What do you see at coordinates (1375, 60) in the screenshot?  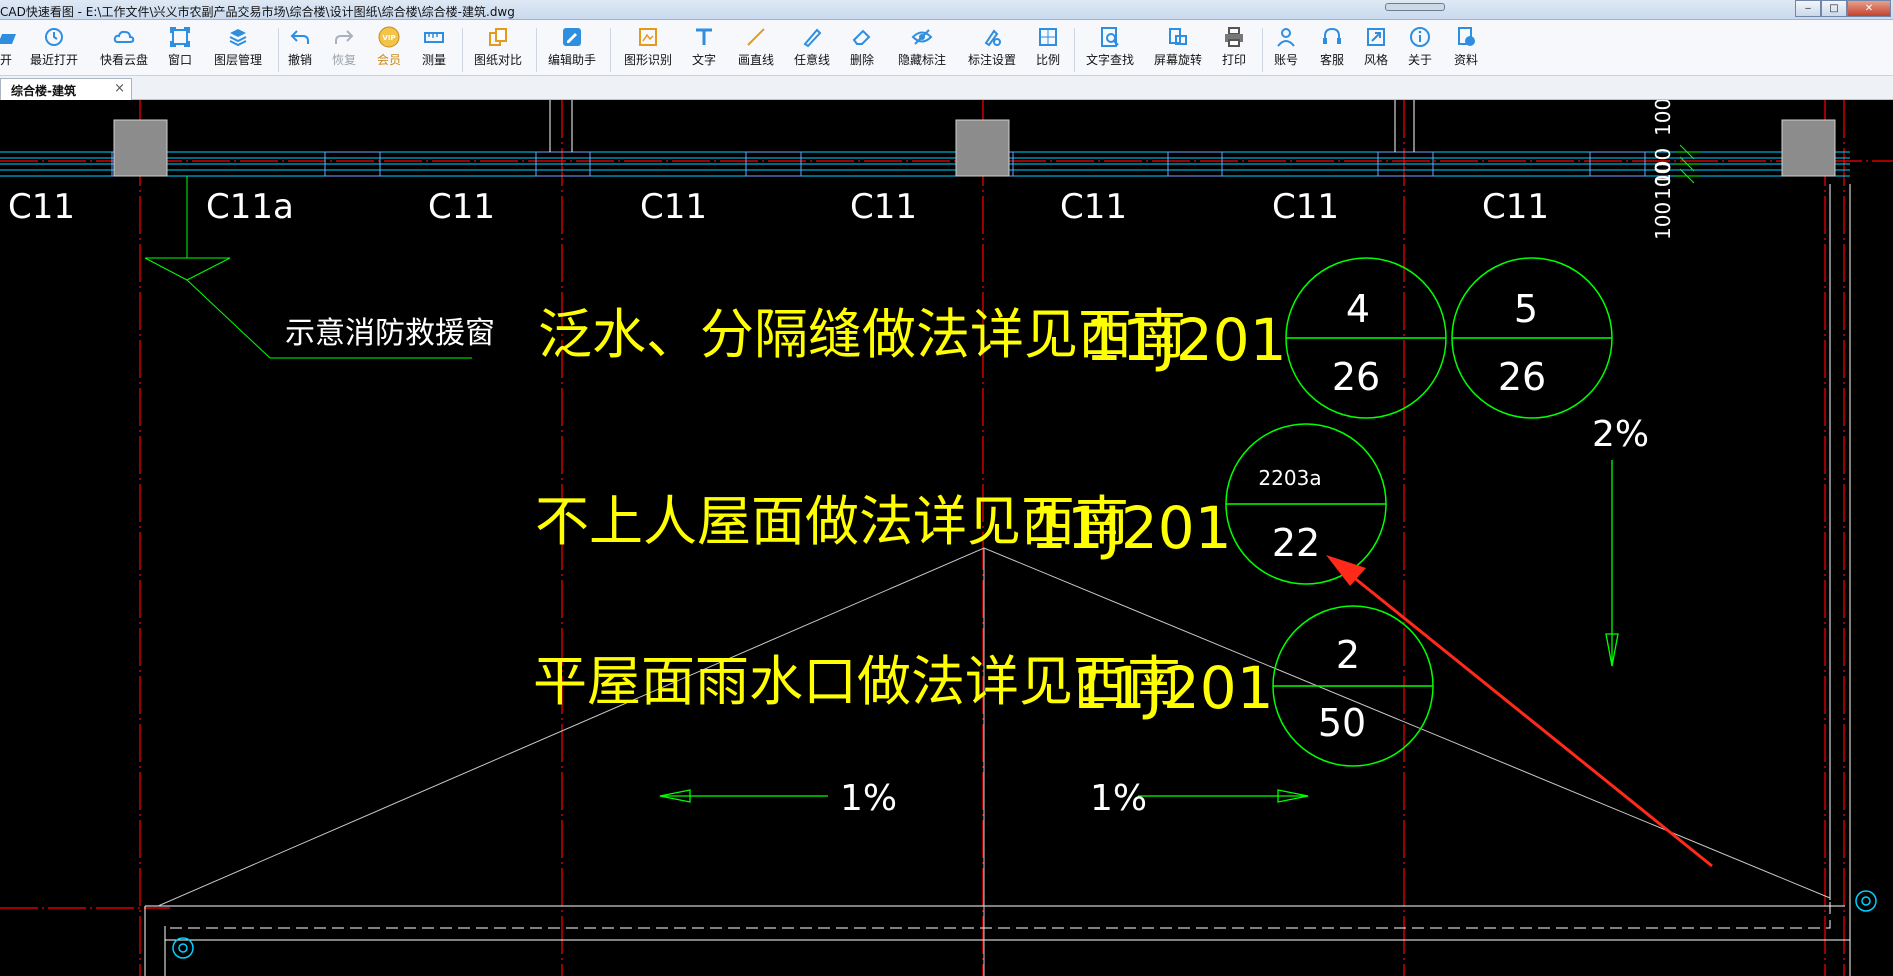 I see `toolbar-style-label: 风格` at bounding box center [1375, 60].